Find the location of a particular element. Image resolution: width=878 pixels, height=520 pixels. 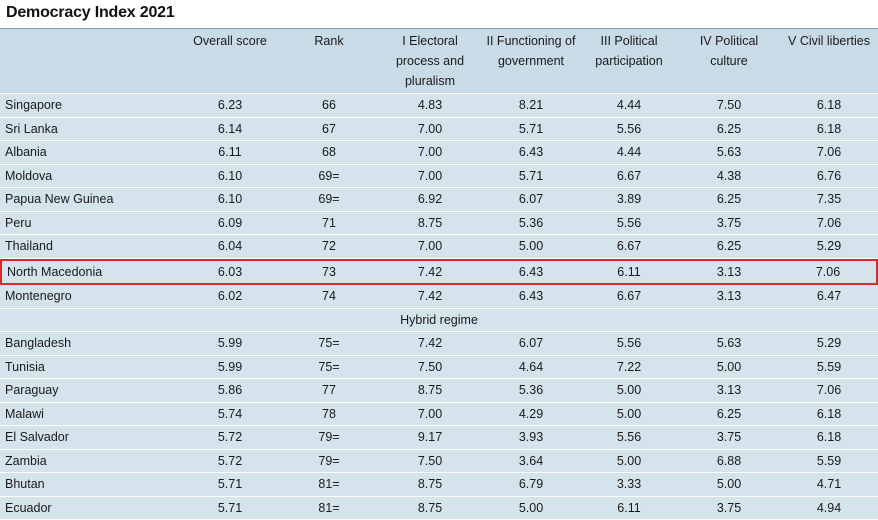

country-cell: North Macedonia is located at coordinates (90, 272).